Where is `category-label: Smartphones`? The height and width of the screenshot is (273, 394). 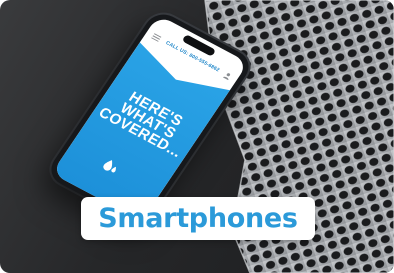
category-label: Smartphones is located at coordinates (198, 218).